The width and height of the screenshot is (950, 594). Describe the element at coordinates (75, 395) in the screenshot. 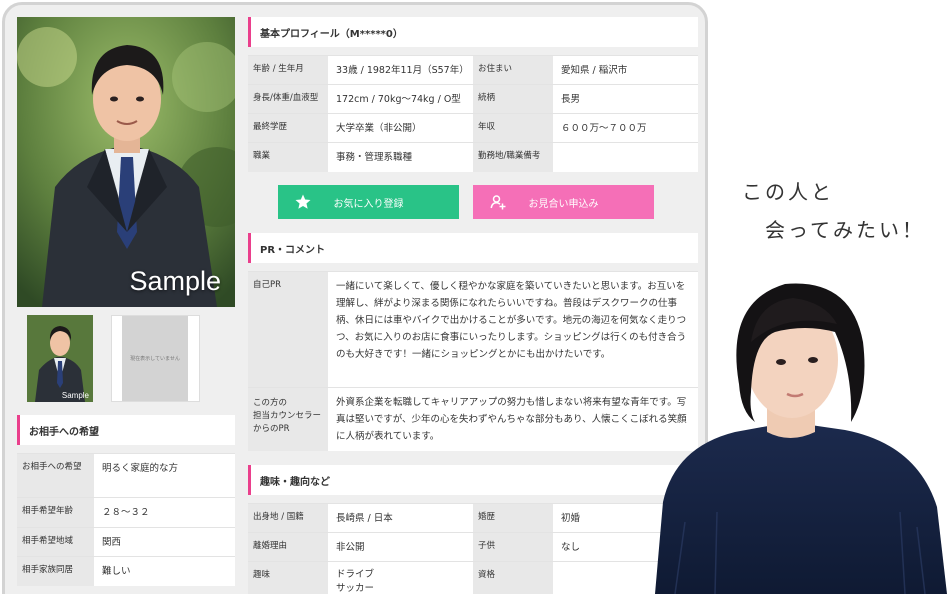

I see `thumb-sample-watermark: Sample` at that location.